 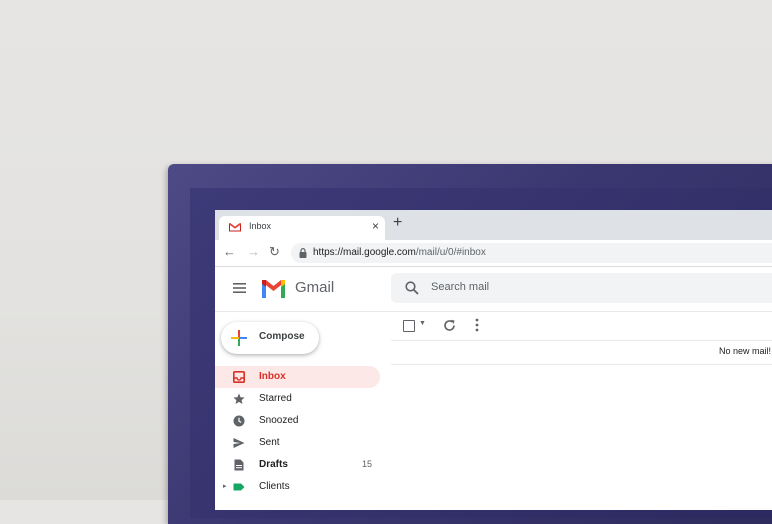 I want to click on hamburger-menu-icon, so click(x=239, y=288).